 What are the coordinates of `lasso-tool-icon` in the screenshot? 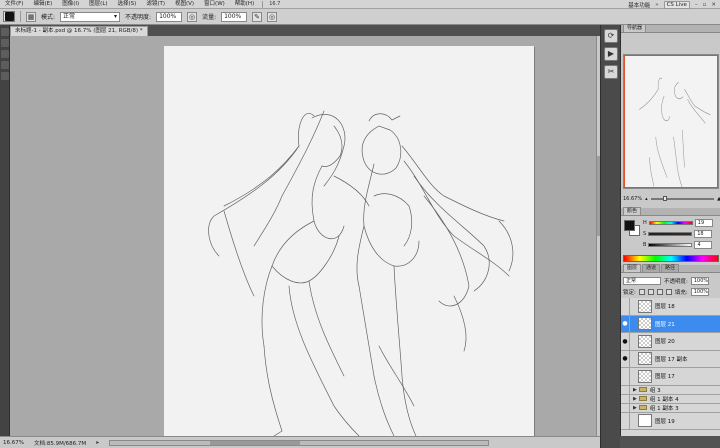 It's located at (5, 54).